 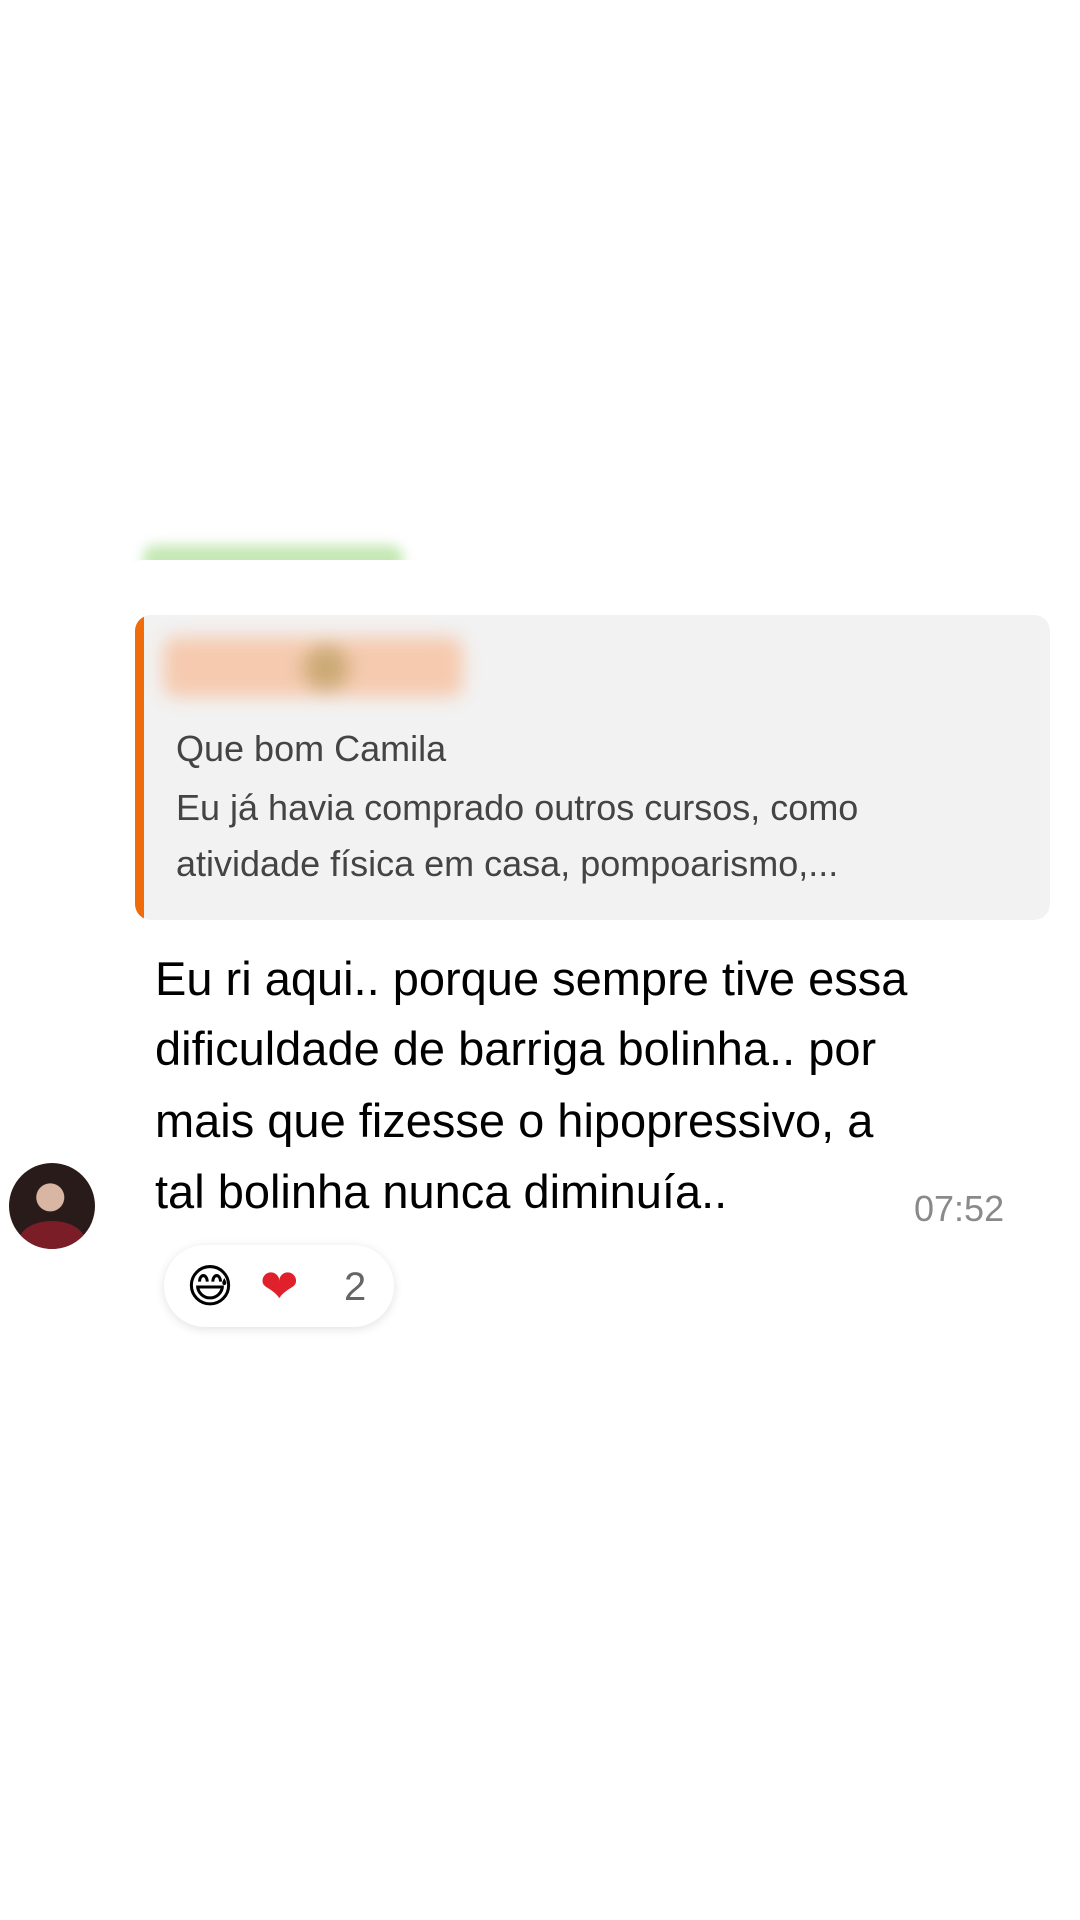 I want to click on reactions-pill: 😅 ❤ 2, so click(x=279, y=1286).